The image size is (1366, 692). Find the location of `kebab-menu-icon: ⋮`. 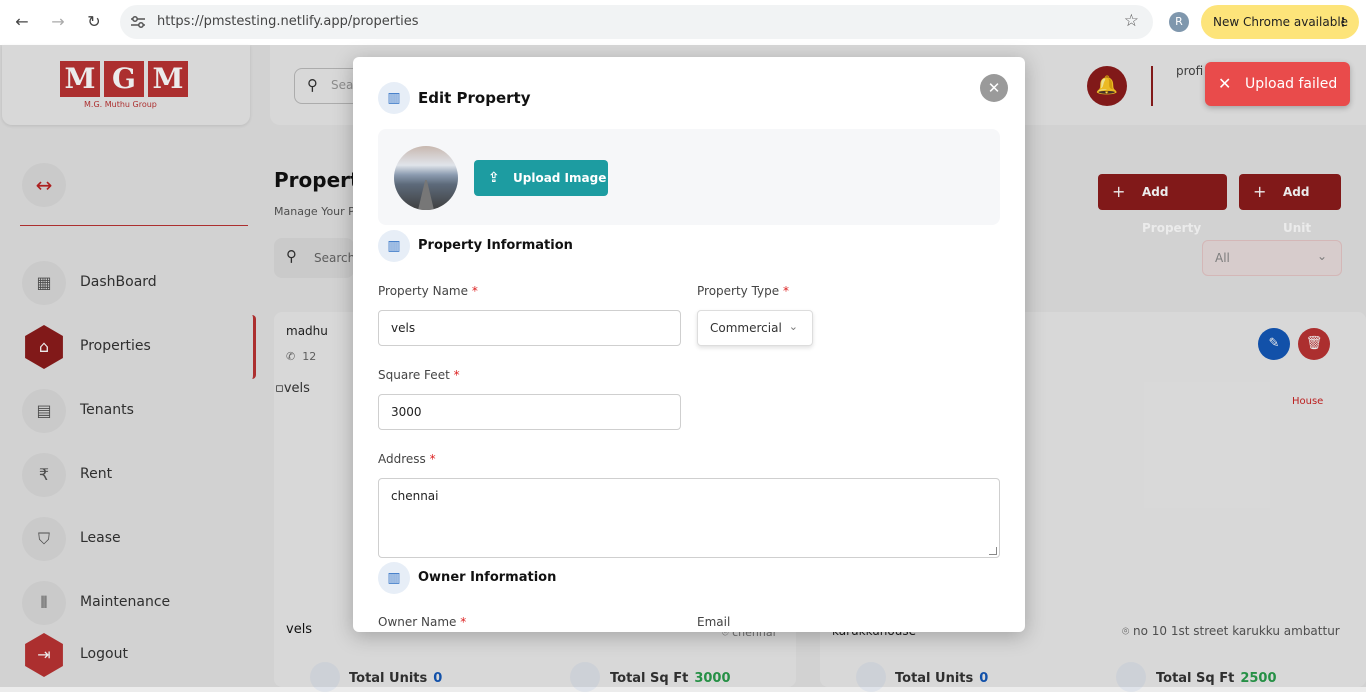

kebab-menu-icon: ⋮ is located at coordinates (1343, 22).